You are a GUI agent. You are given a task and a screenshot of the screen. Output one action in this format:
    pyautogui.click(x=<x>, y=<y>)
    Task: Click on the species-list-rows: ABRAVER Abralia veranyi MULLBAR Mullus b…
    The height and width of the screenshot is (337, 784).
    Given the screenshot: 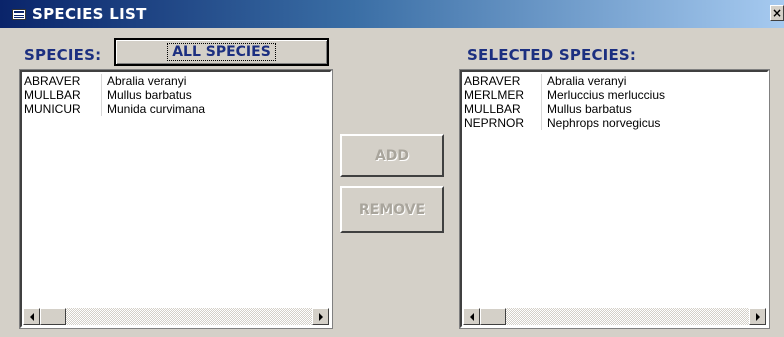 What is the action you would take?
    pyautogui.click(x=176, y=95)
    